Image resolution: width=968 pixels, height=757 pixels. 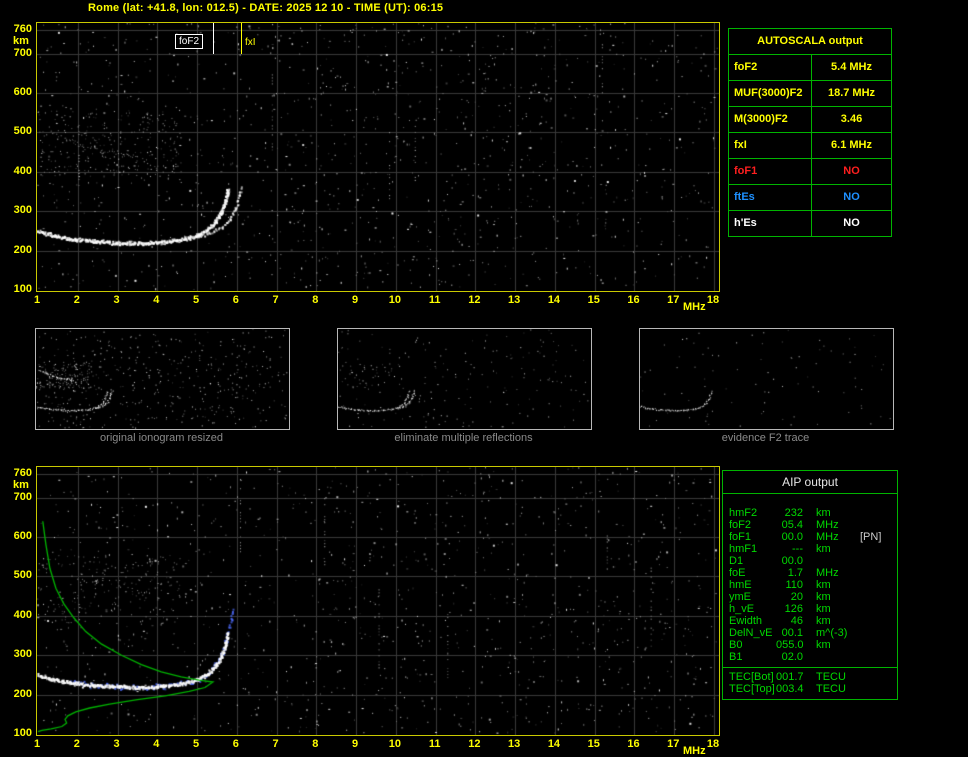 What do you see at coordinates (797, 549) in the screenshot?
I see `aip-row-value: ---` at bounding box center [797, 549].